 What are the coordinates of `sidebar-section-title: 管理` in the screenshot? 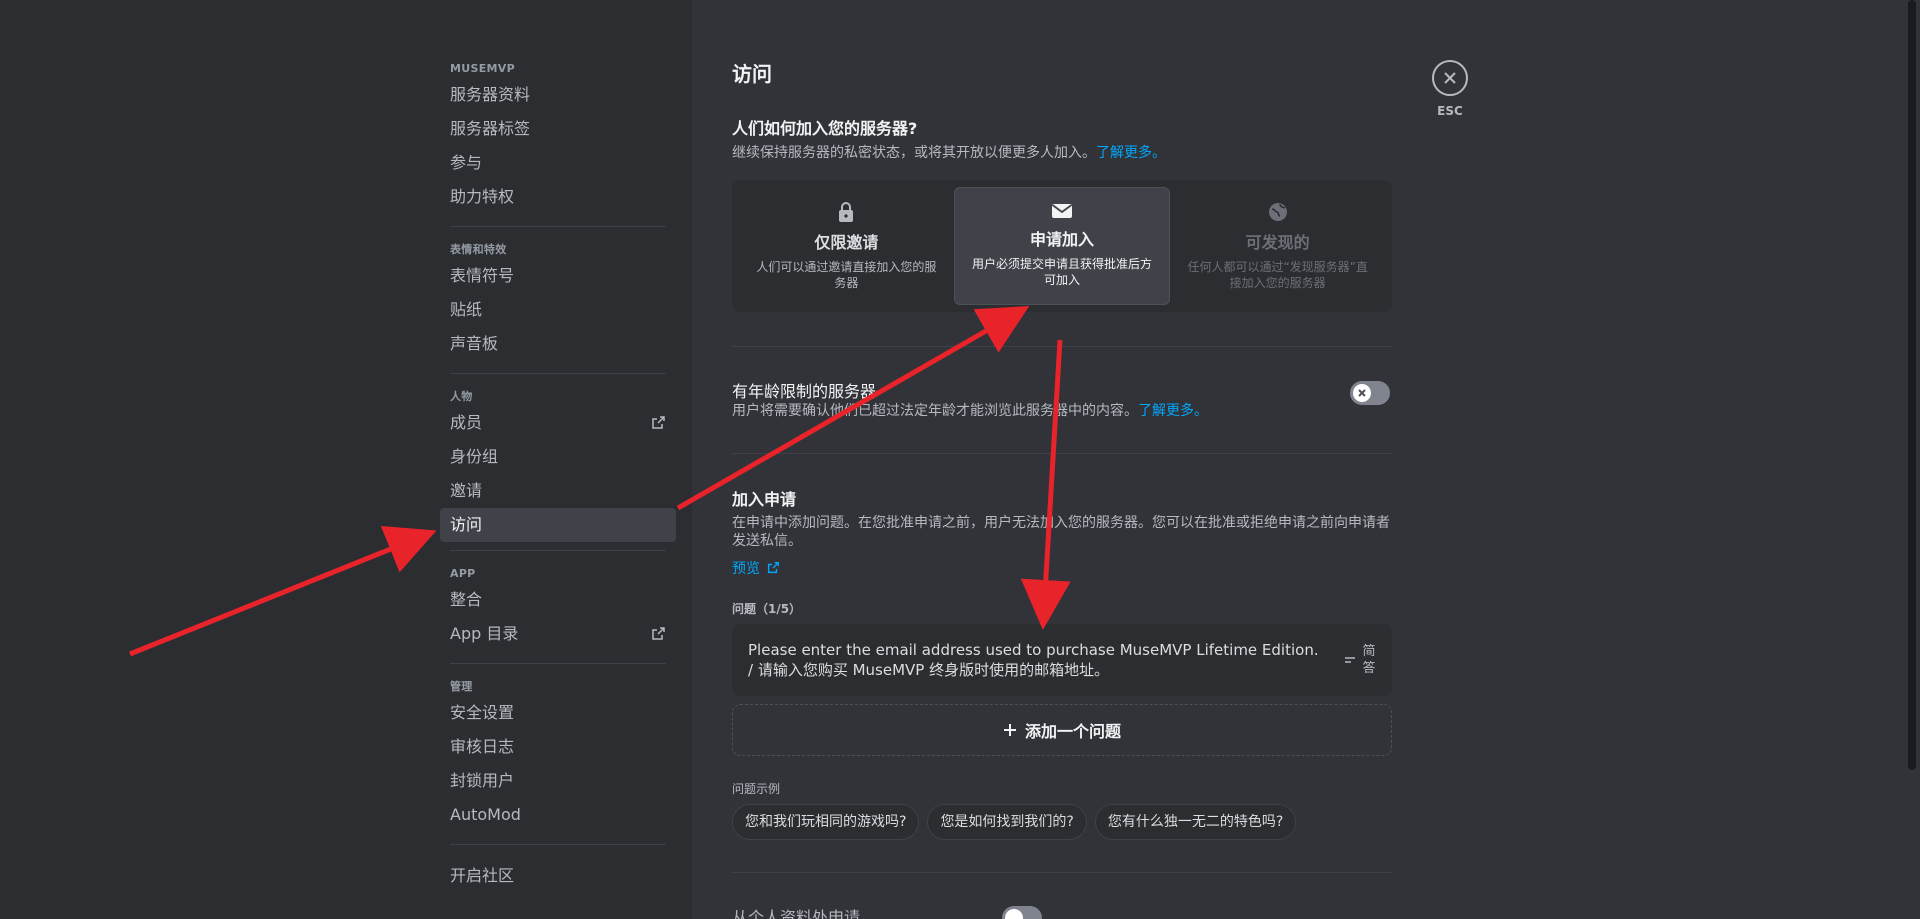 It's located at (461, 686).